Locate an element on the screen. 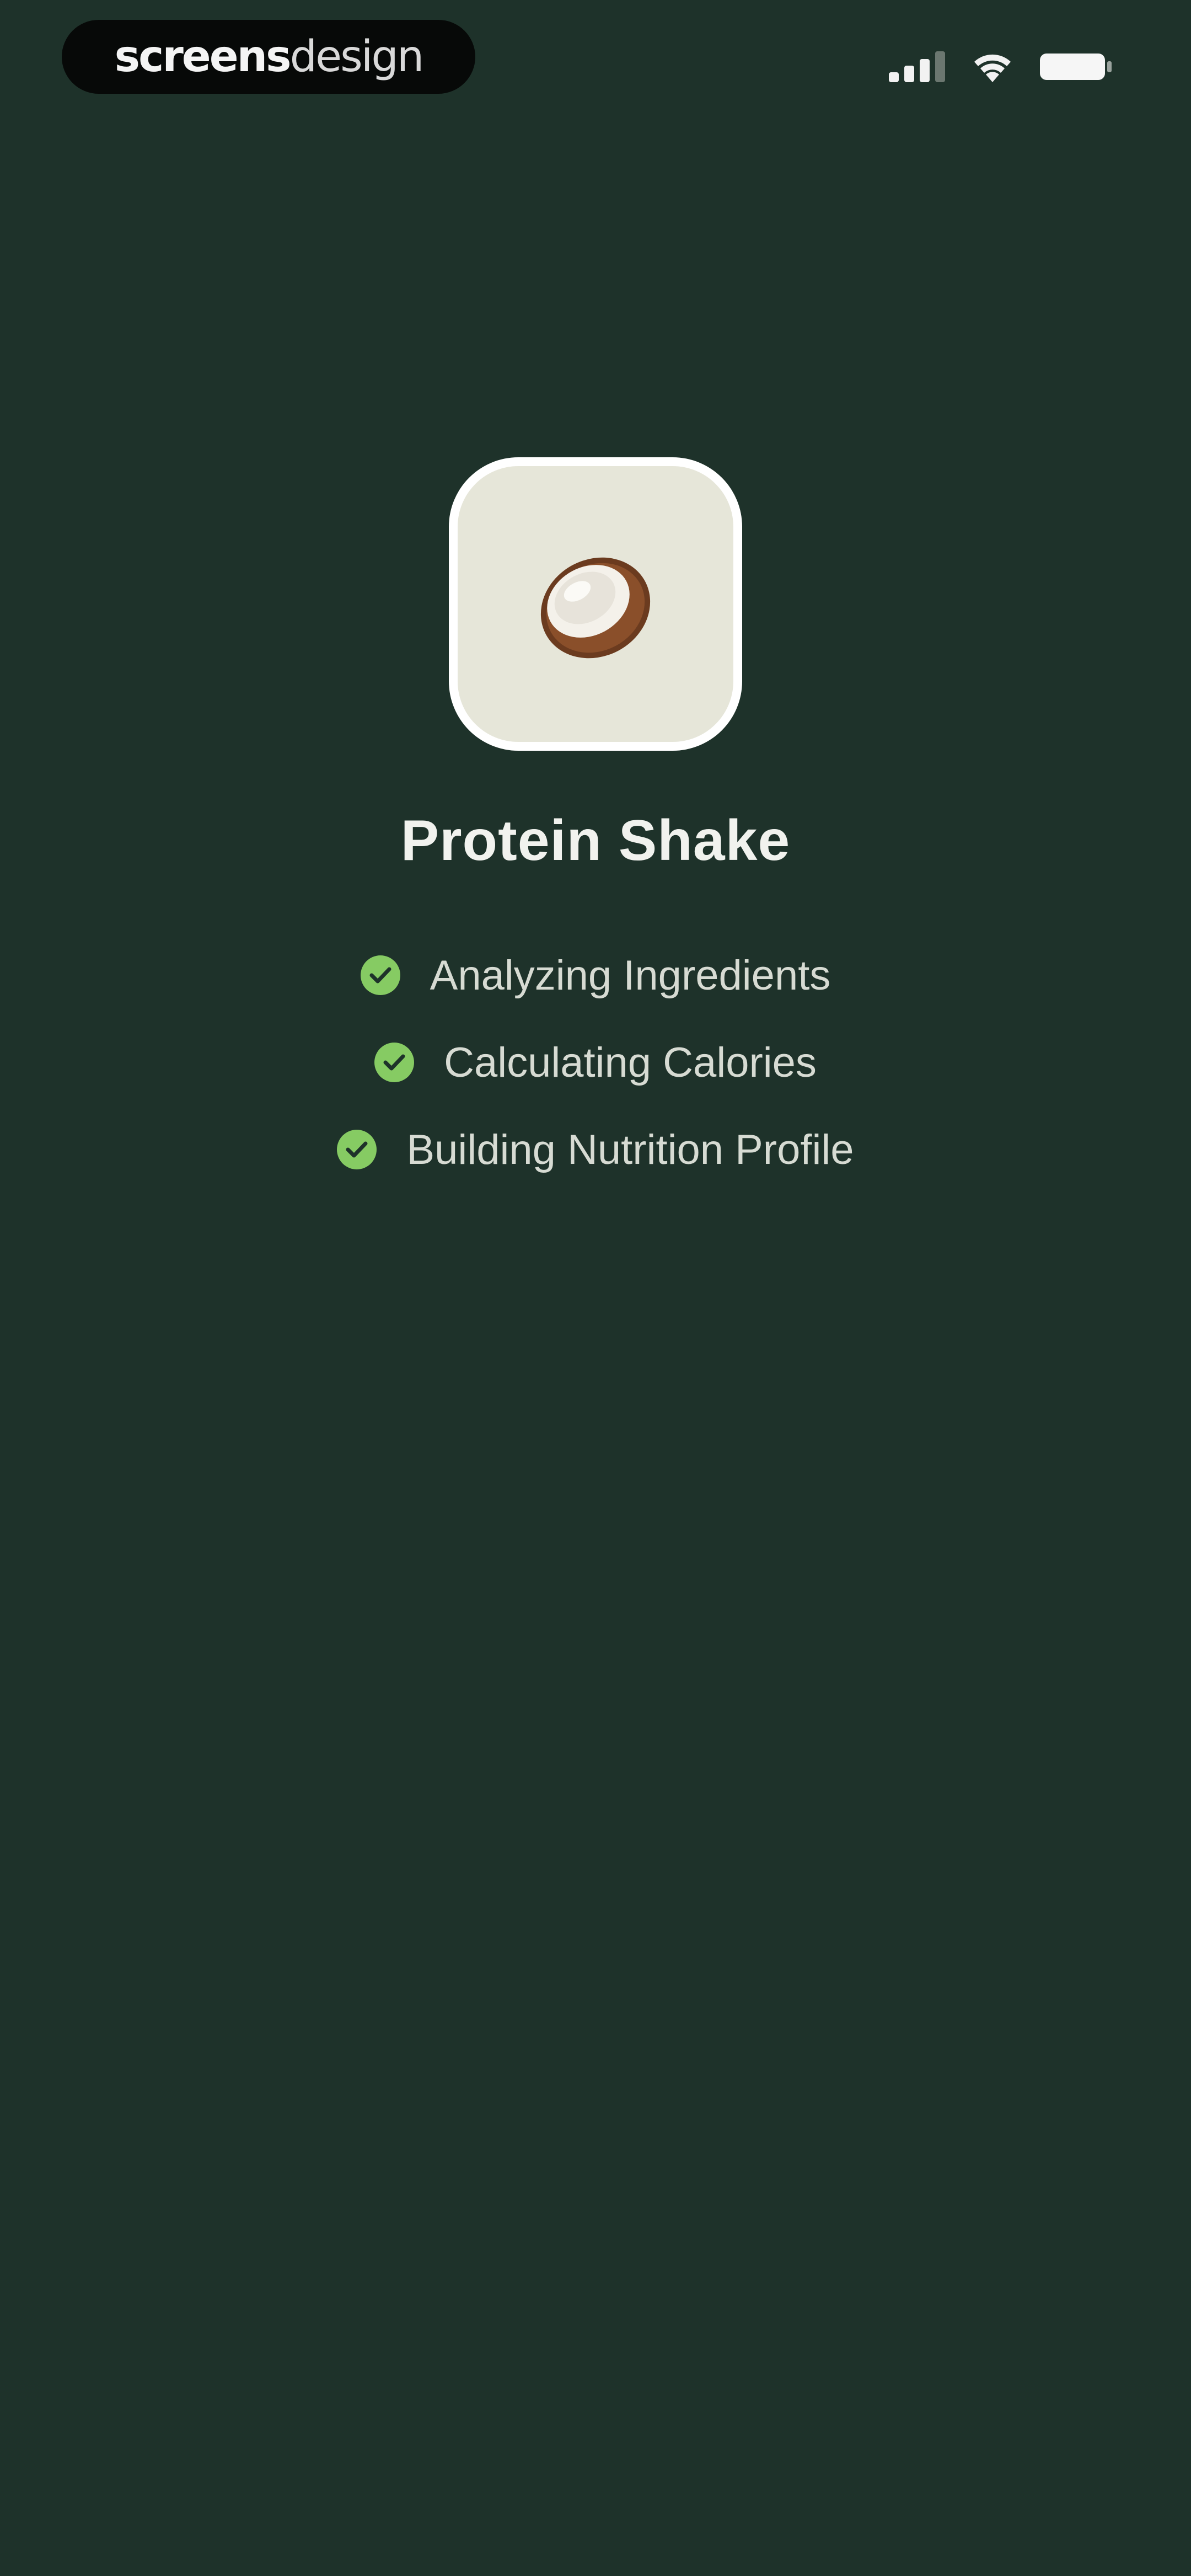  step-analyzing-ingredients: Analyzing Ingredients is located at coordinates (595, 975).